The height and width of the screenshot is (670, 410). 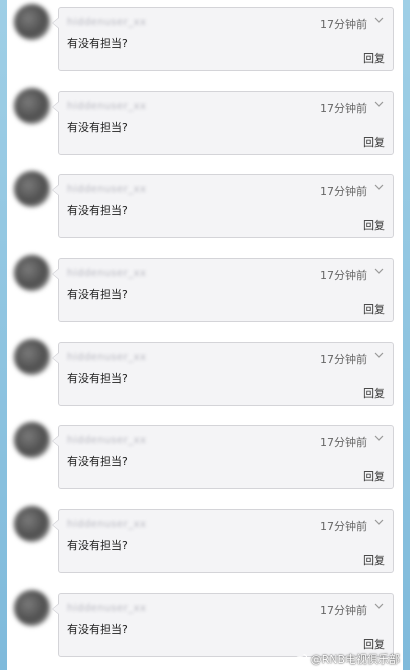 What do you see at coordinates (3, 335) in the screenshot?
I see `left-window-edge` at bounding box center [3, 335].